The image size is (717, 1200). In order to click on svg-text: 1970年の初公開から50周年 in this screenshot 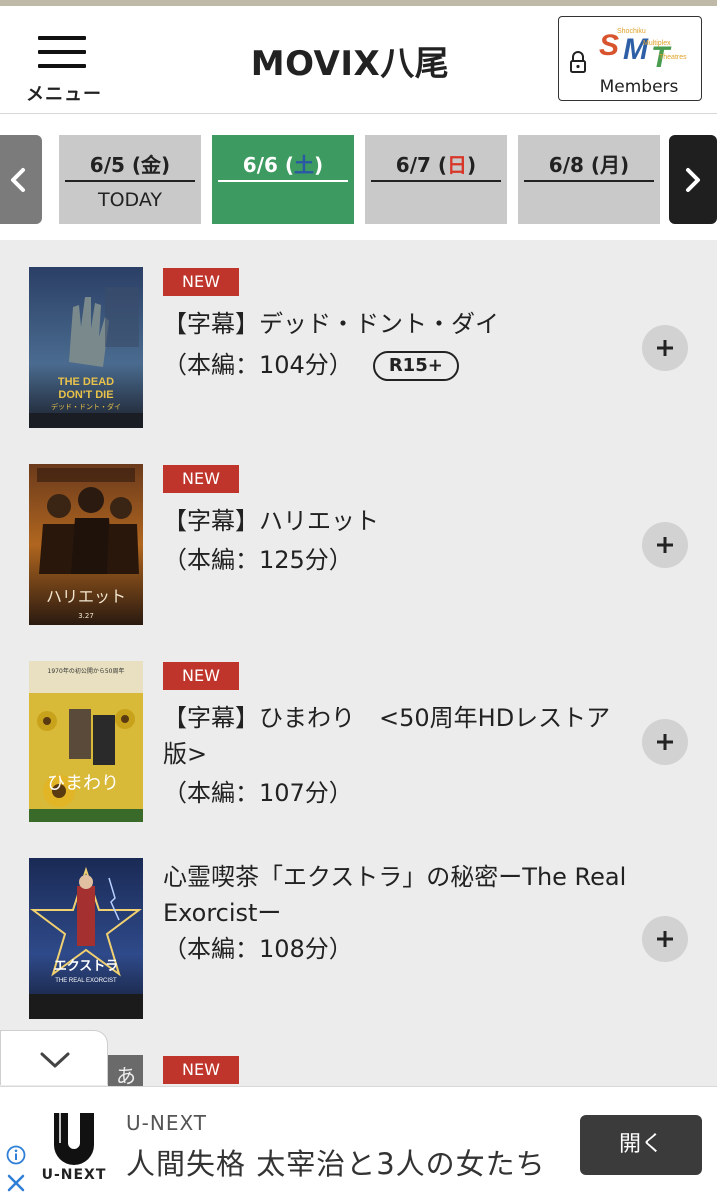, I will do `click(86, 671)`.